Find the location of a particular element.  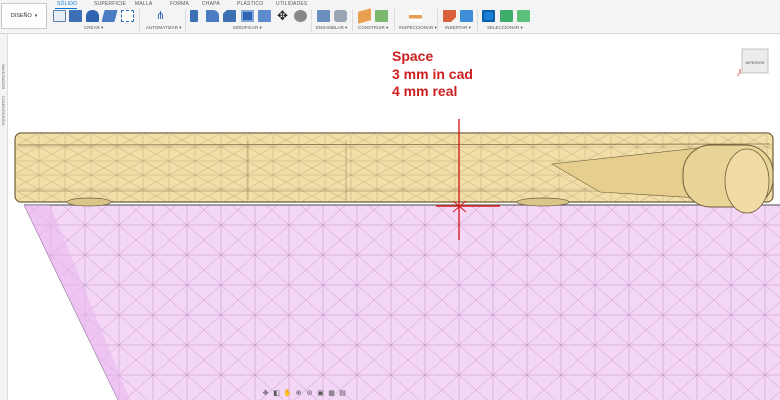

midplane-icon is located at coordinates (381, 16).